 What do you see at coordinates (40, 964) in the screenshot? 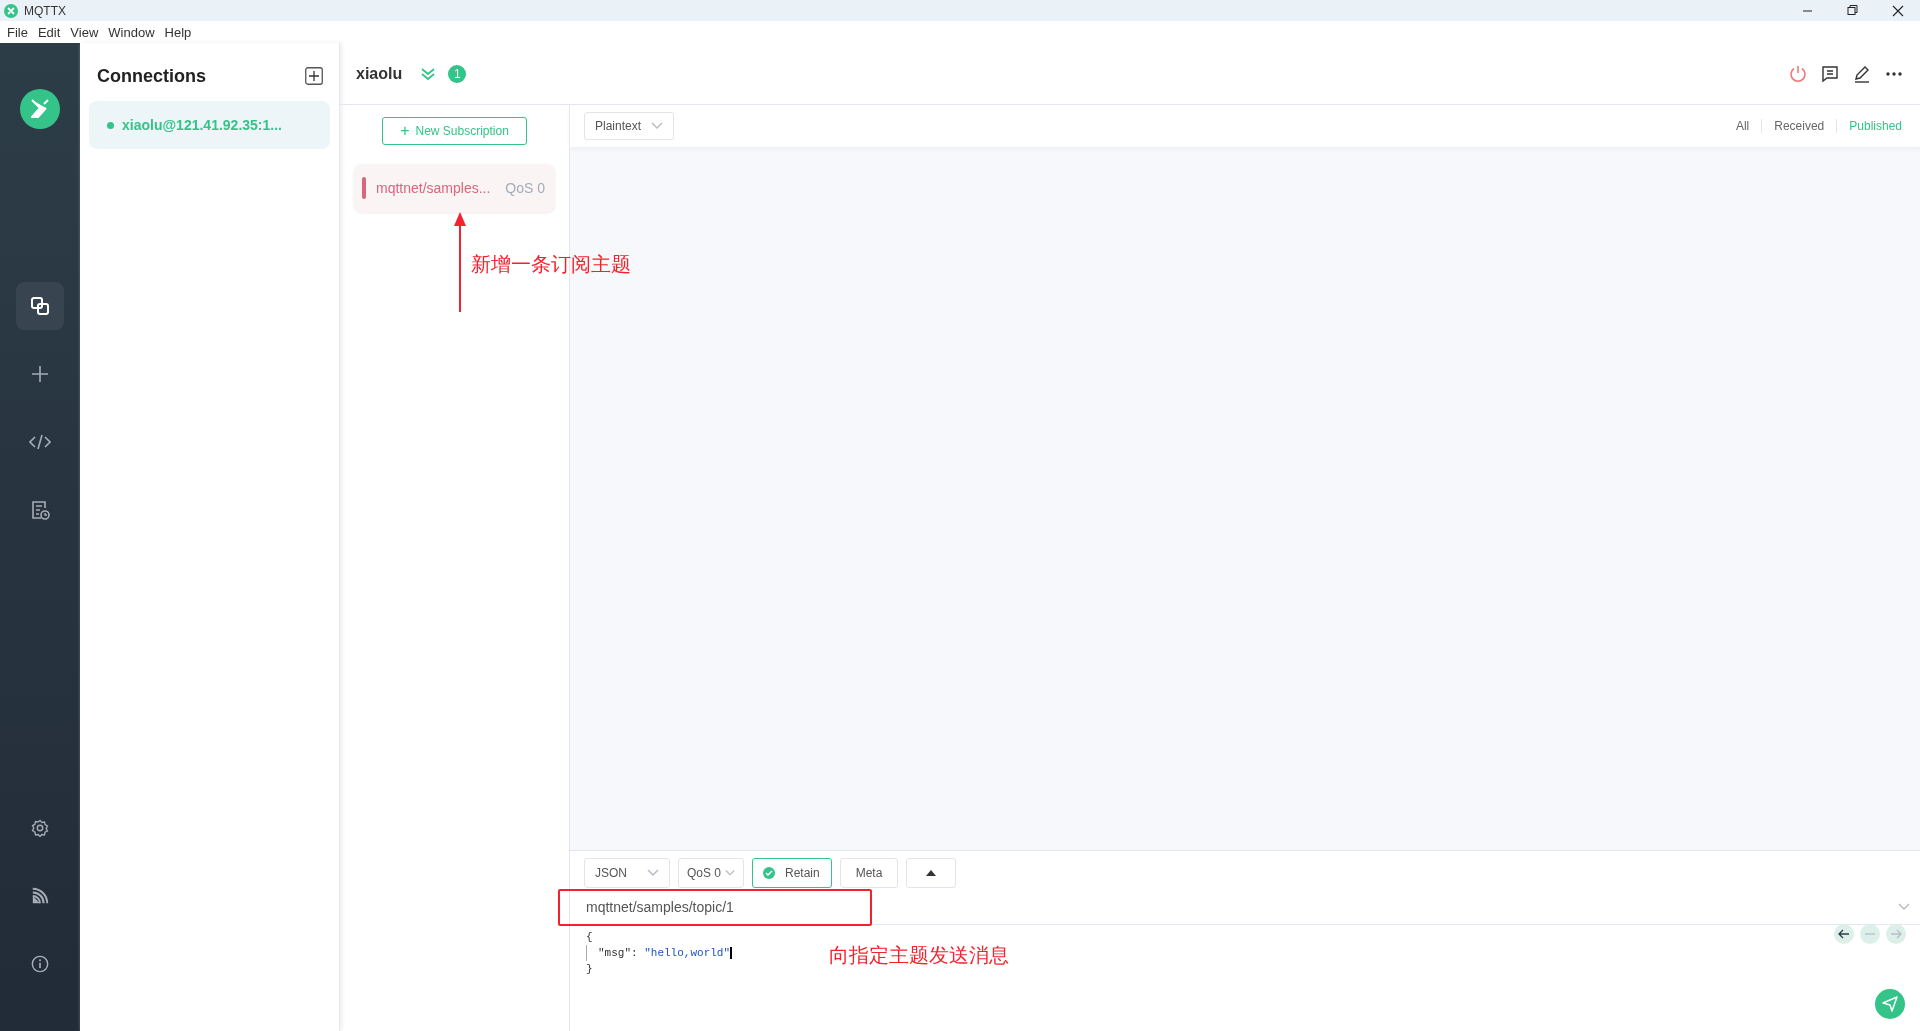
I see `info-icon` at bounding box center [40, 964].